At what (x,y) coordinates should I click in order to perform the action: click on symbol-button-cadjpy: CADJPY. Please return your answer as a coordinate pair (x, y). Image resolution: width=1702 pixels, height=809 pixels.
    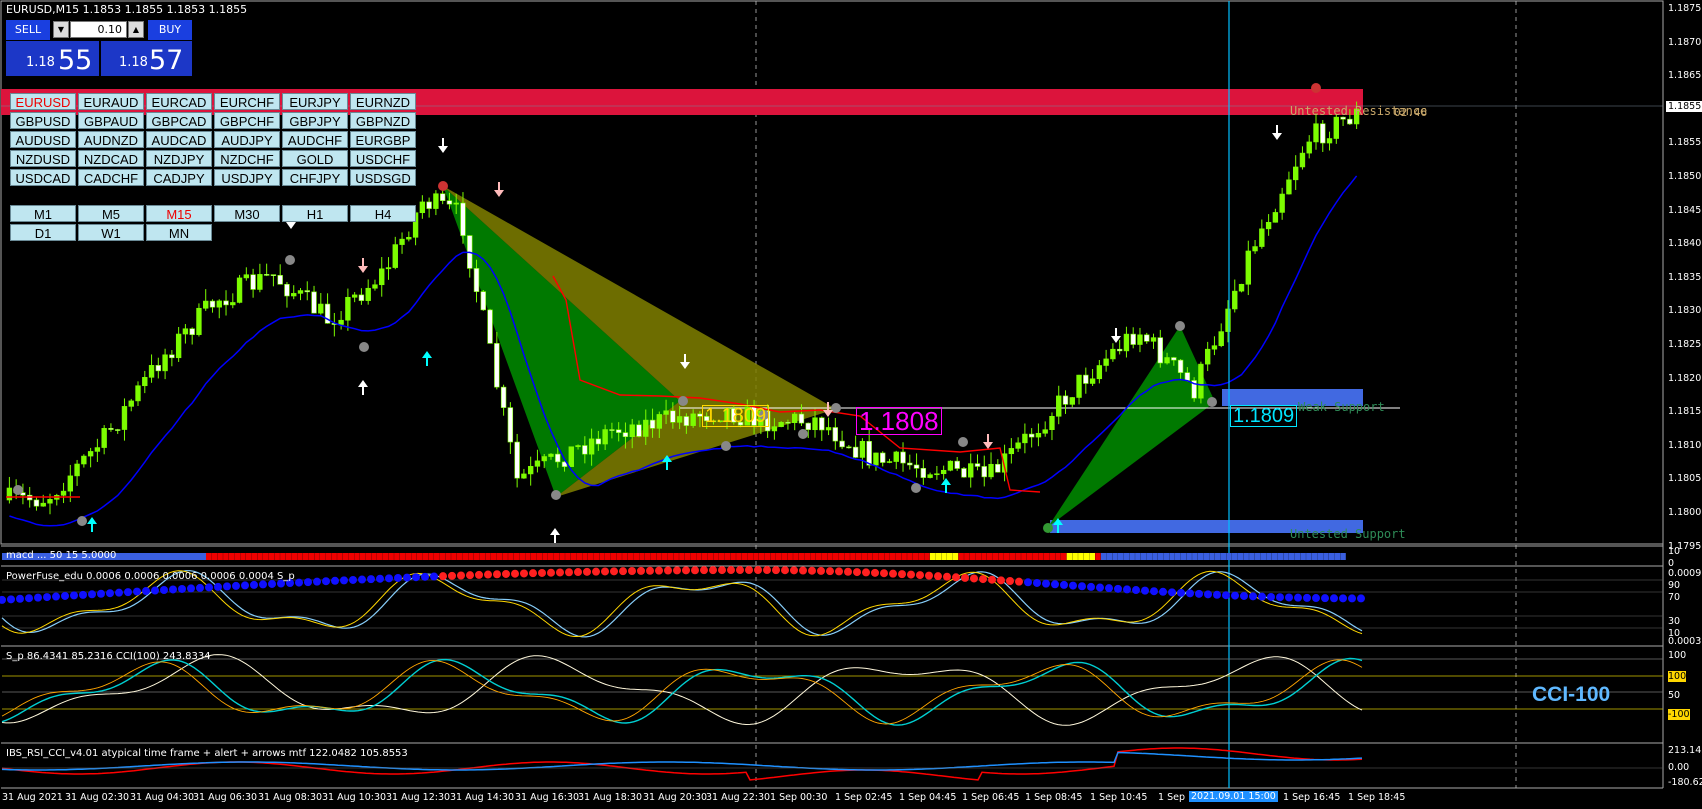
    Looking at the image, I should click on (179, 177).